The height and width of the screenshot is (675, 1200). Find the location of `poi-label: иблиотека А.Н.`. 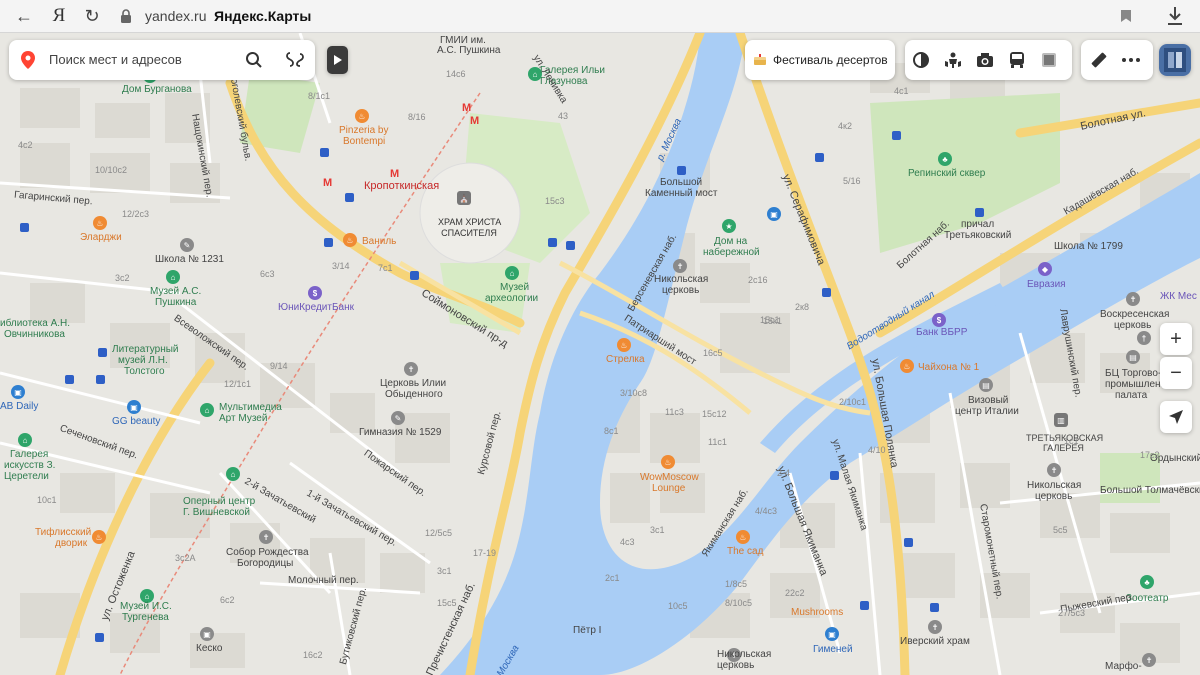

poi-label: иблиотека А.Н. is located at coordinates (35, 323).